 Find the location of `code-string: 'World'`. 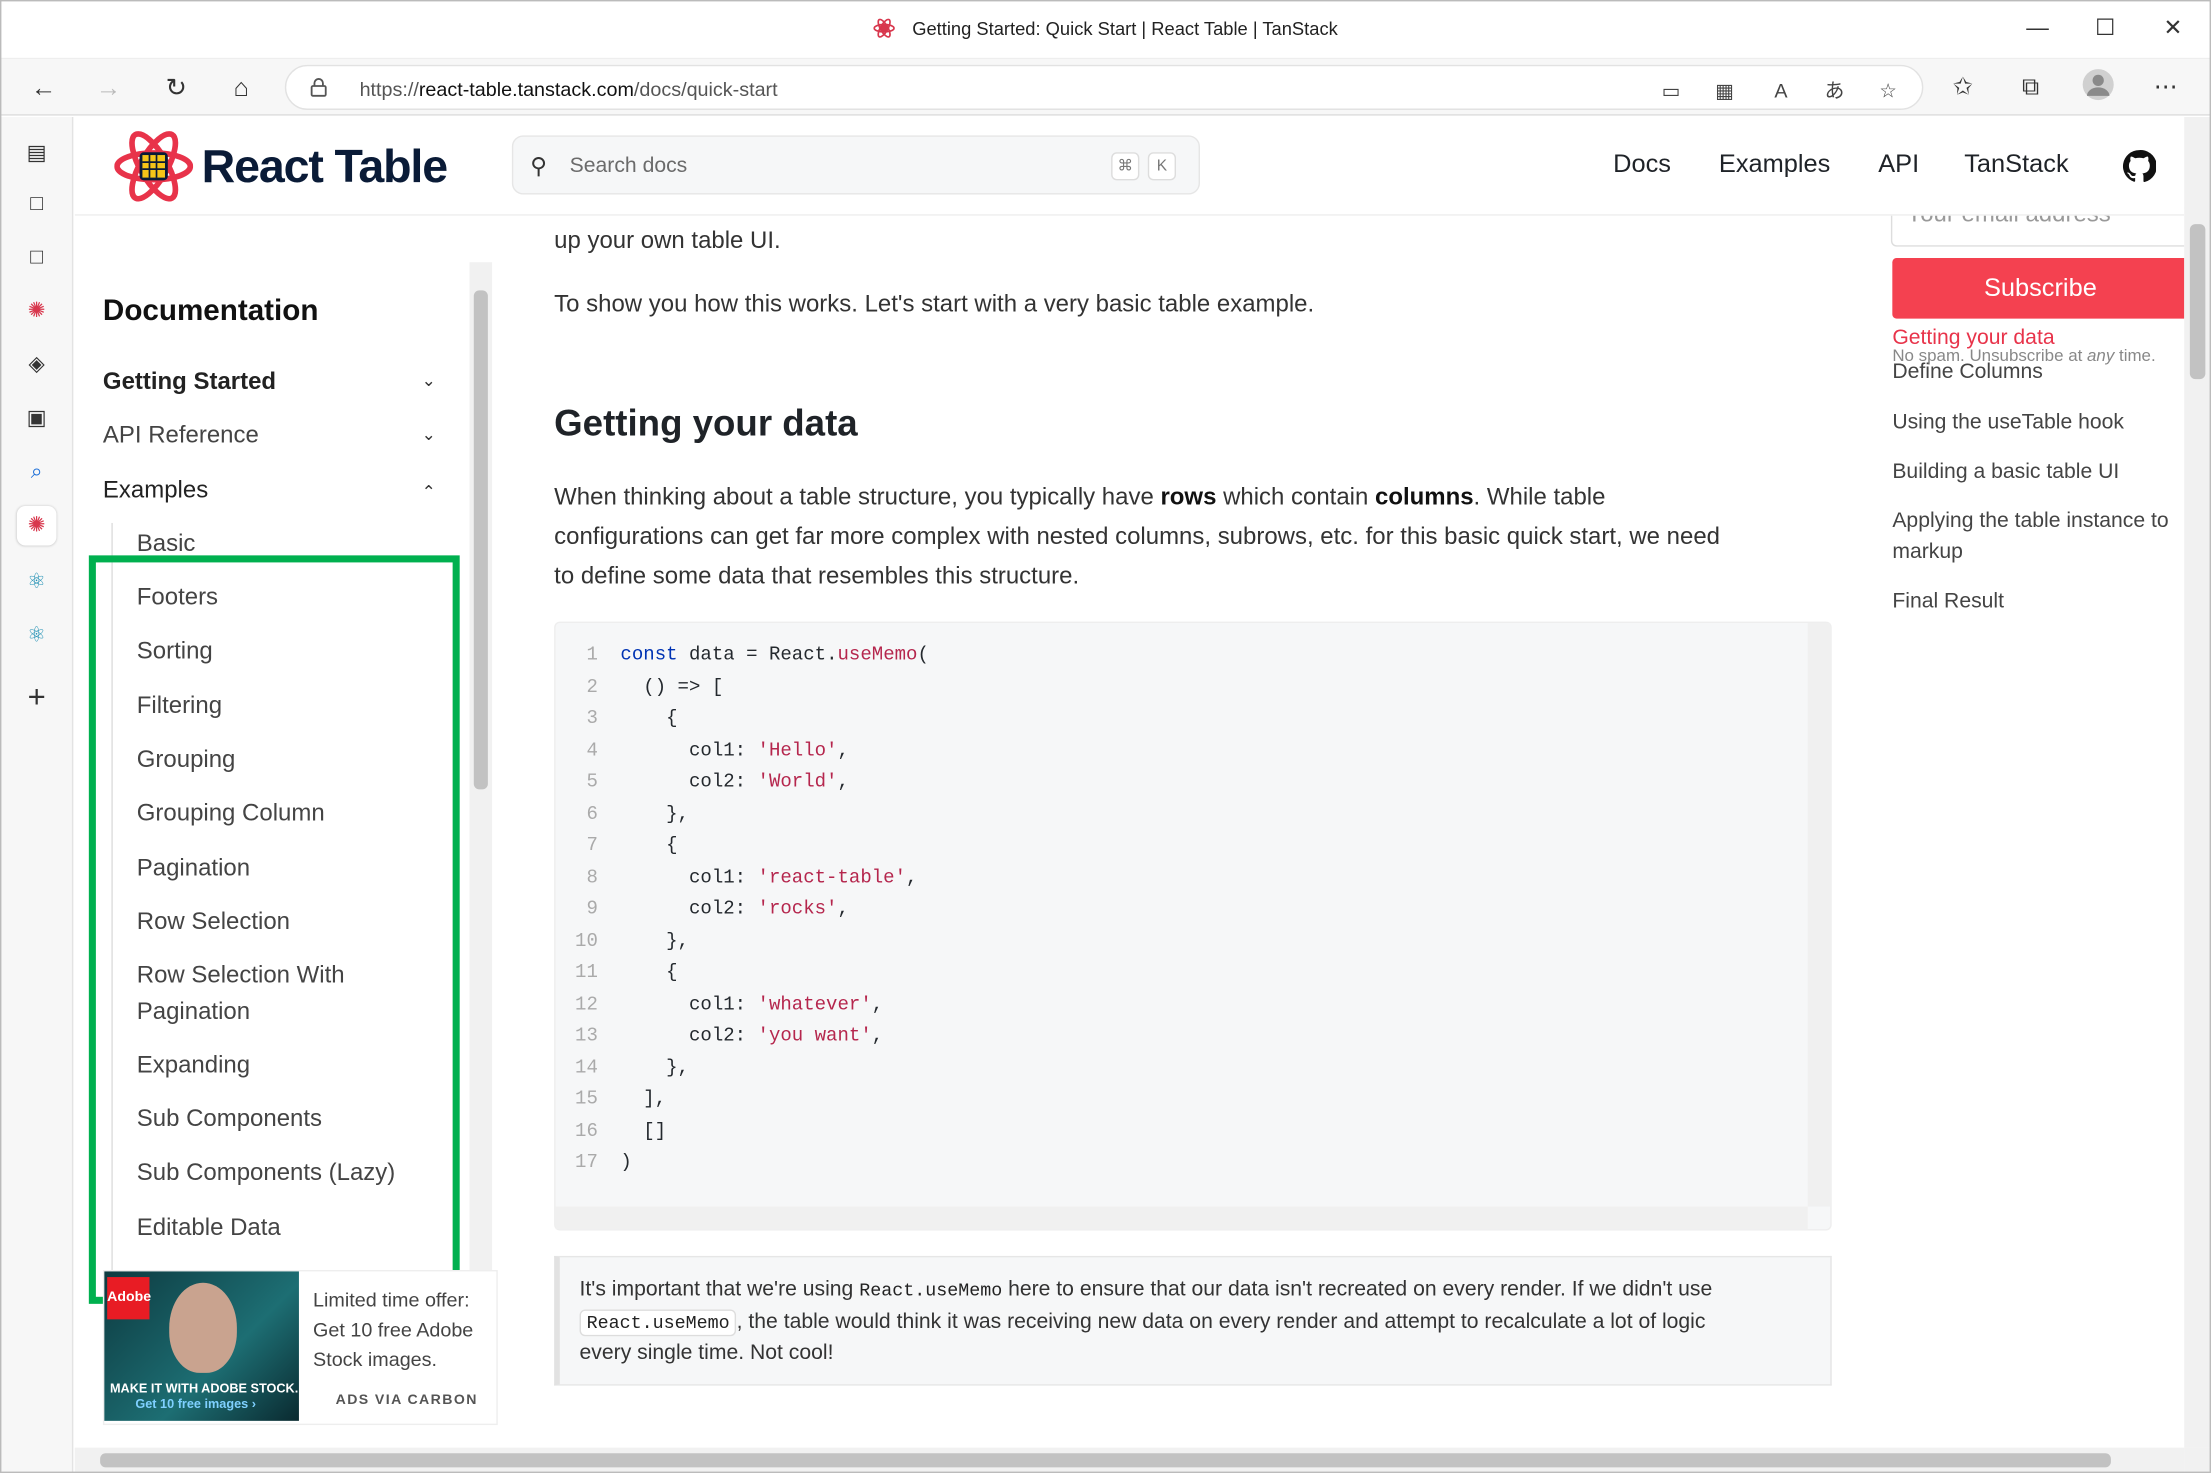

code-string: 'World' is located at coordinates (797, 783).